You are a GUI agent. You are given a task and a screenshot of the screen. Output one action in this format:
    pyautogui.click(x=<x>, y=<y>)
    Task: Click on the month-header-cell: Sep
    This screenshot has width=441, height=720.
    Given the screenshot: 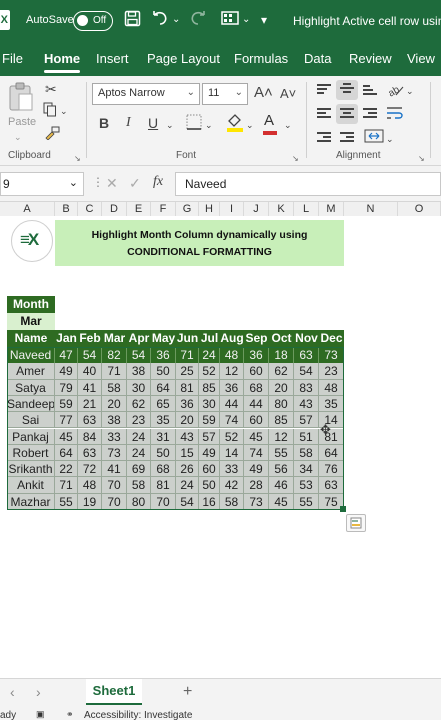 What is the action you would take?
    pyautogui.click(x=256, y=338)
    